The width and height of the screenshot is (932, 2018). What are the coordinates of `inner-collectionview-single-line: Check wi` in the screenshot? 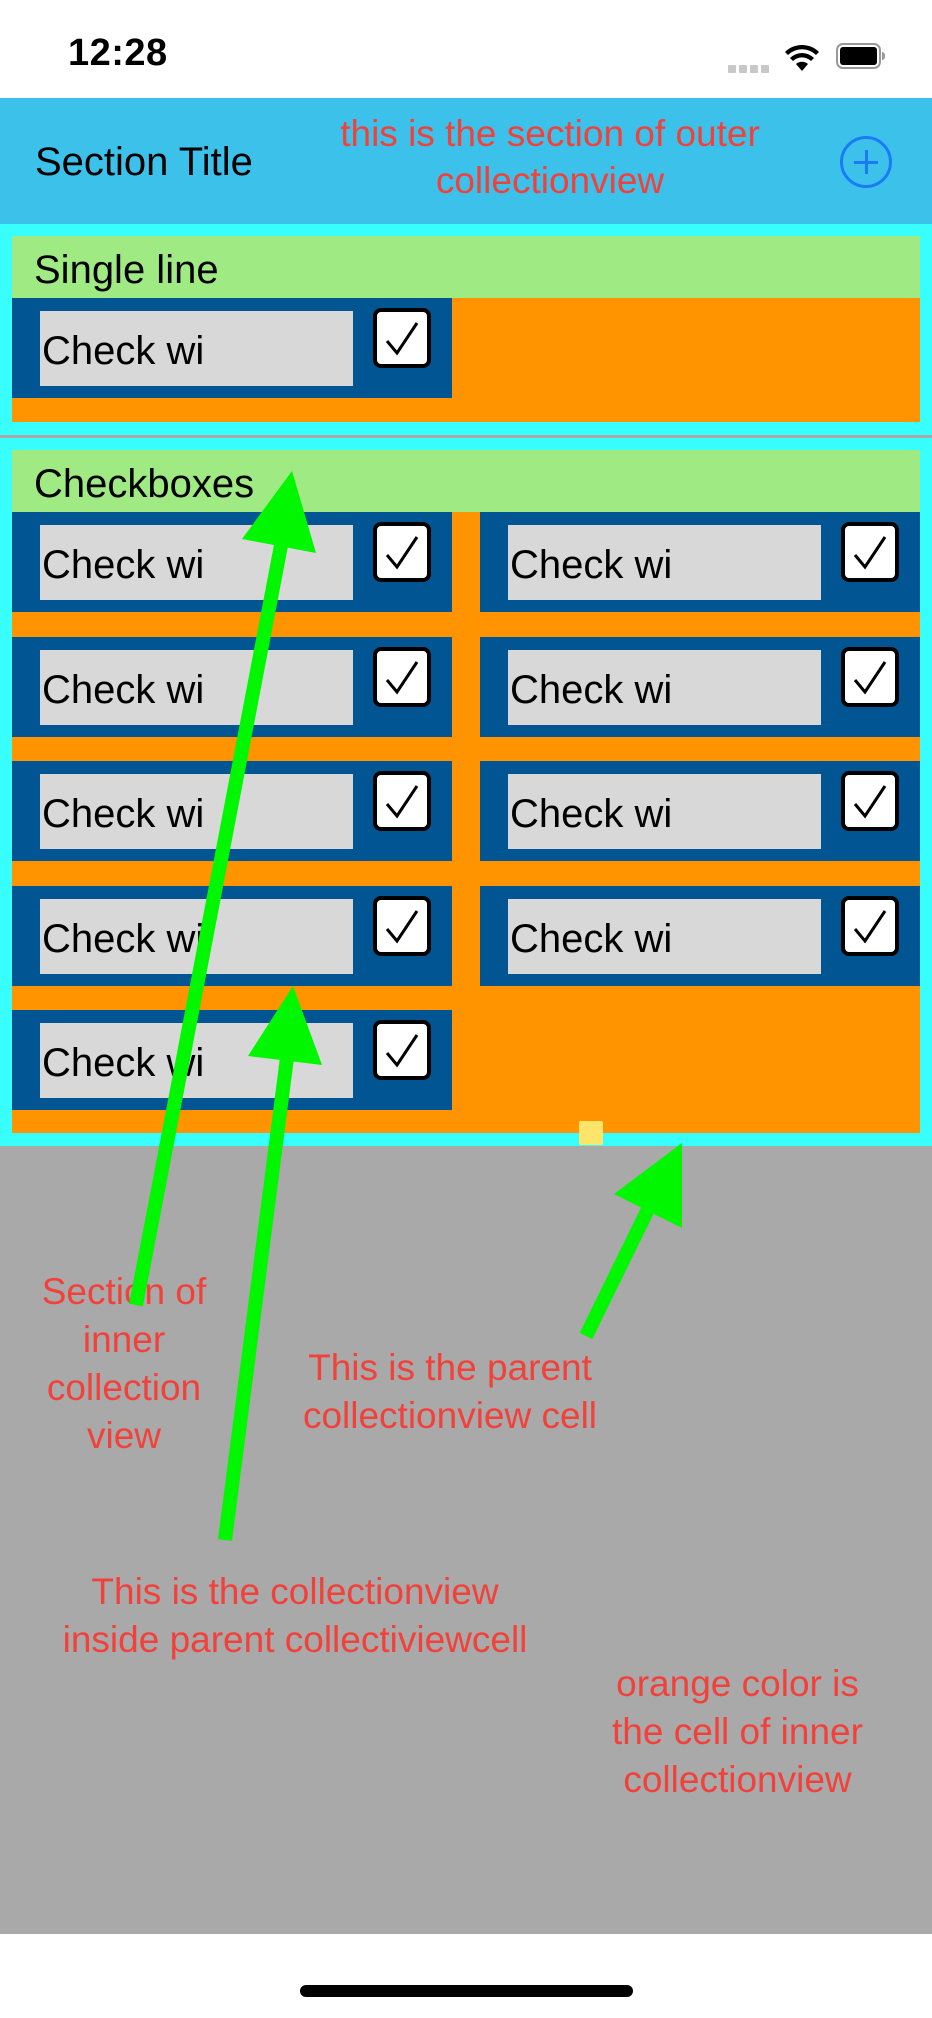 It's located at (466, 360).